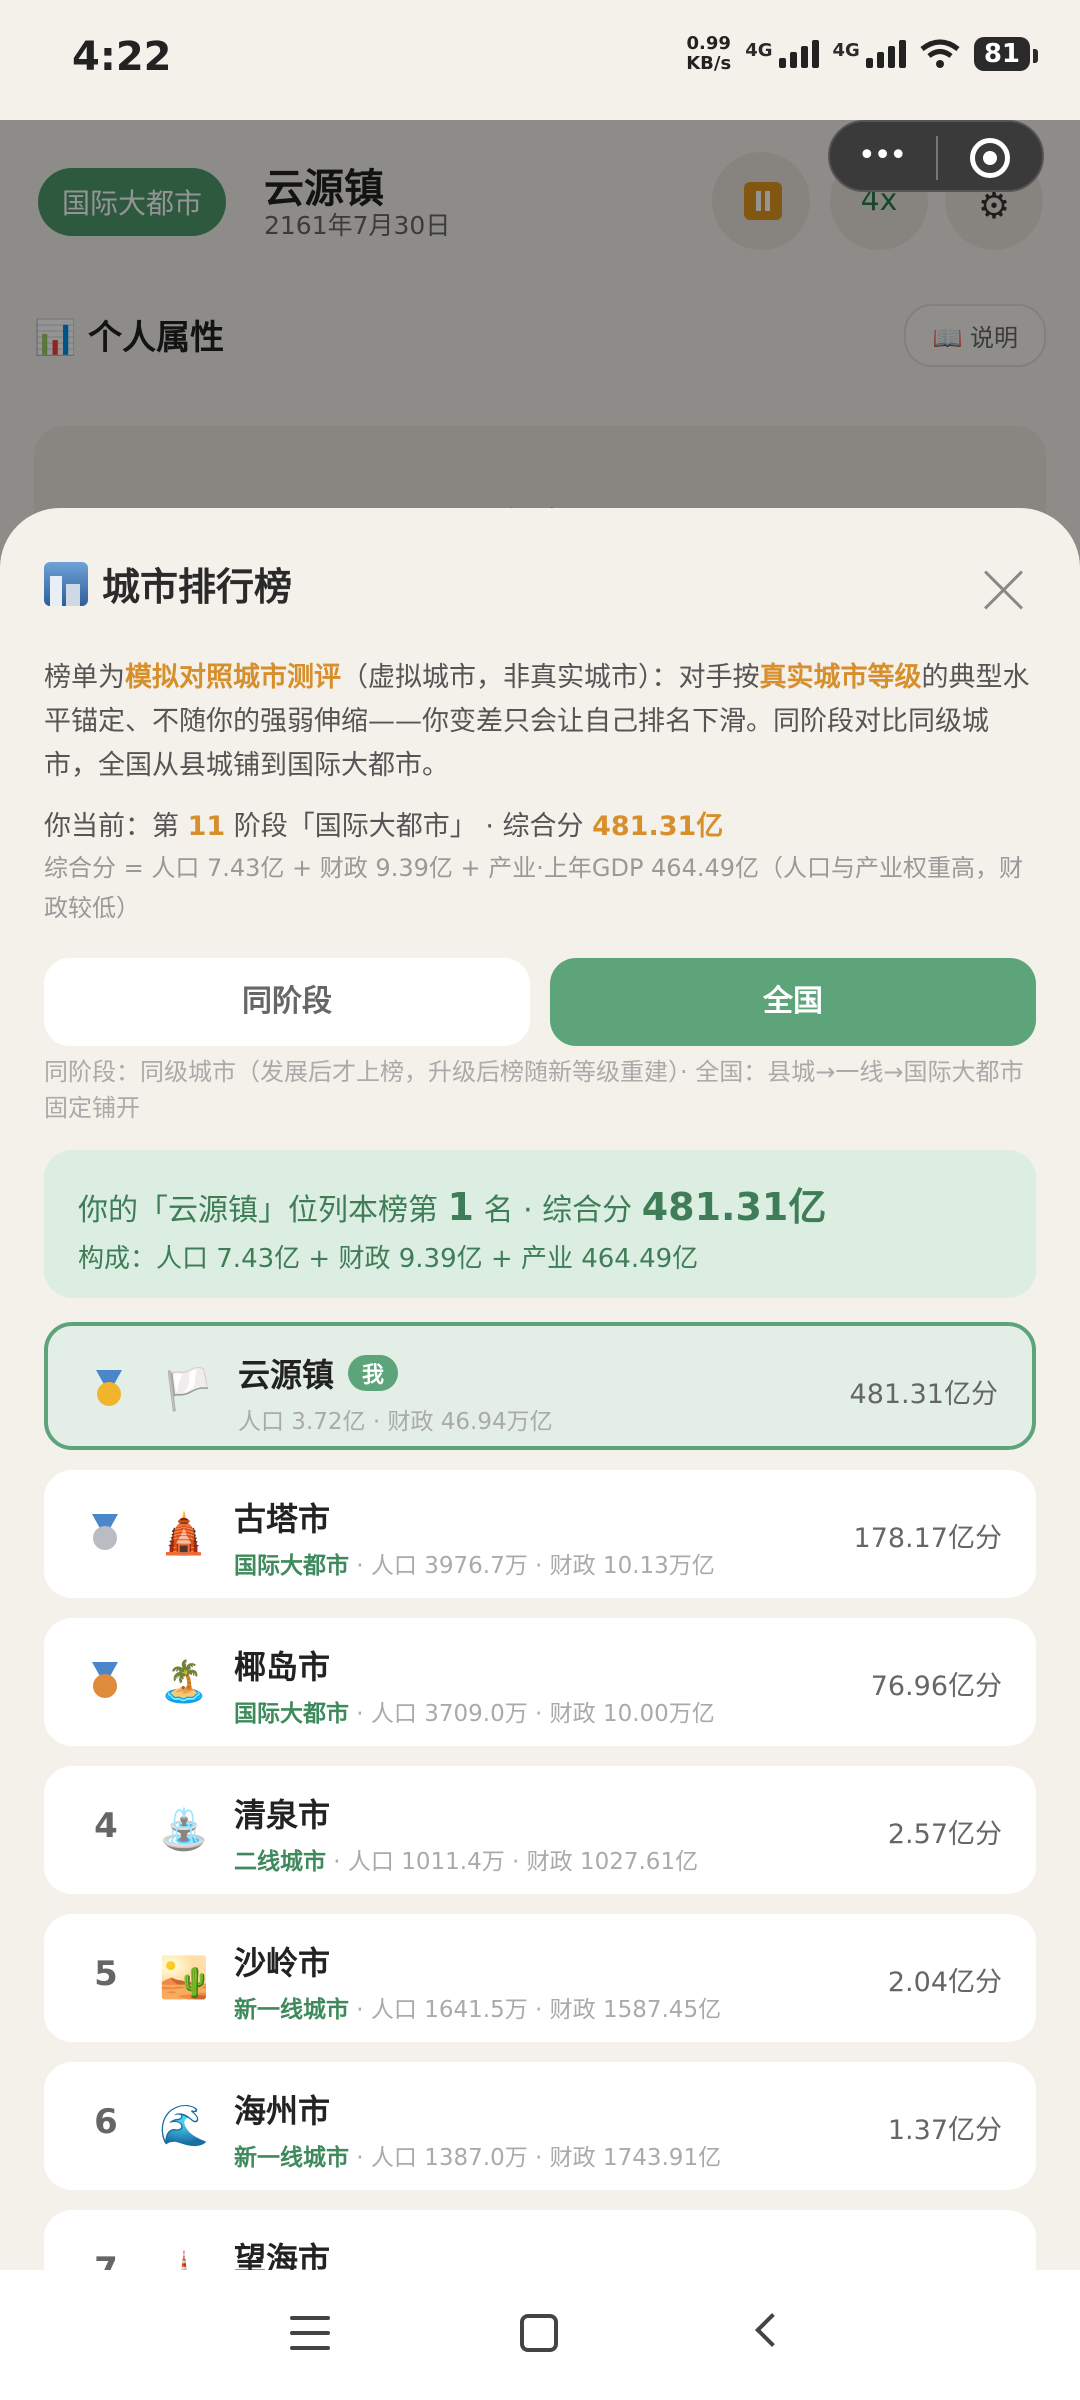 Image resolution: width=1080 pixels, height=2400 pixels. I want to click on current-status: 你当前：第 11 阶段「国际大都市」 · 综合分 481.31亿, so click(383, 823).